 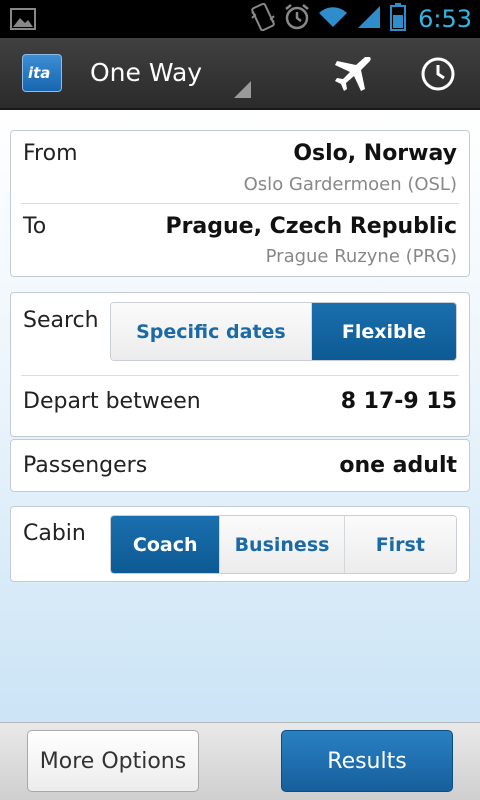 What do you see at coordinates (146, 72) in the screenshot?
I see `trip-type-selector: One Way` at bounding box center [146, 72].